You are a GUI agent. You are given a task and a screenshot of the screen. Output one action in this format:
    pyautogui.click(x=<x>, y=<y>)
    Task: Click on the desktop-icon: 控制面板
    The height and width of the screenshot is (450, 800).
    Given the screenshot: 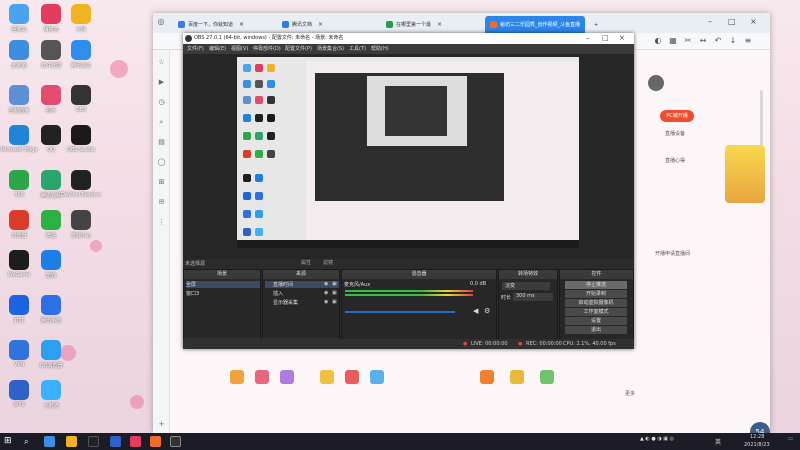 What is the action you would take?
    pyautogui.click(x=19, y=103)
    